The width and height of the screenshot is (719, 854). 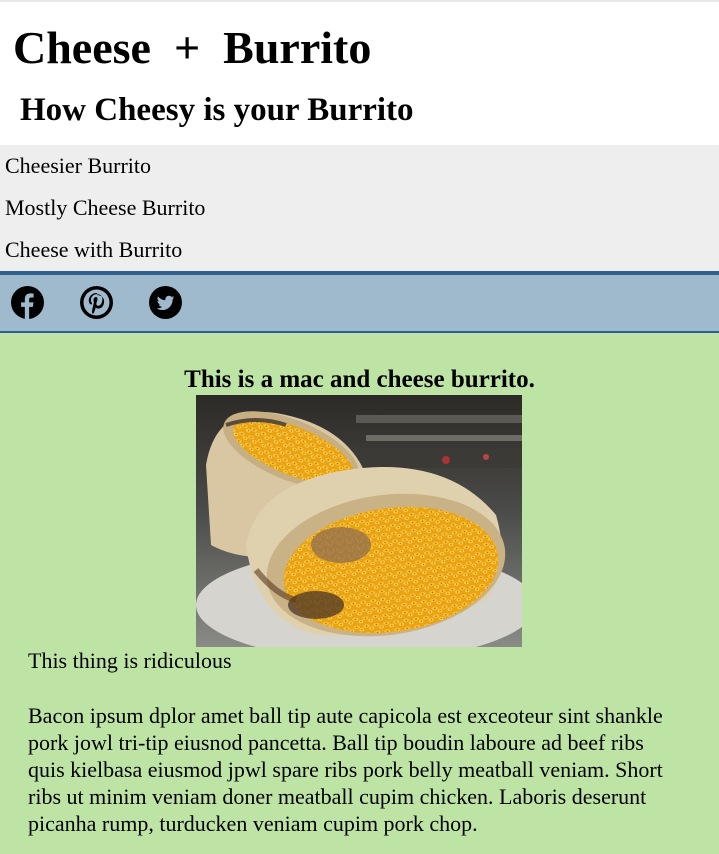 I want to click on nav-item-cheesier-burrito: Cheesier Burrito, so click(x=78, y=166).